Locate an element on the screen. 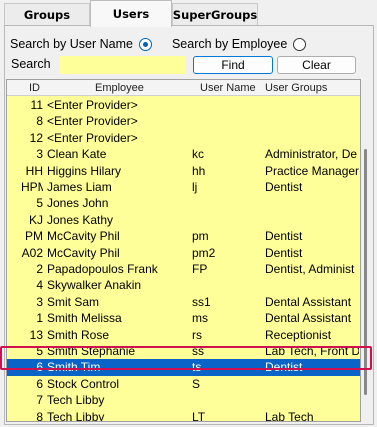 The height and width of the screenshot is (427, 377). cell-employee: Skywalker Anakin is located at coordinates (94, 285).